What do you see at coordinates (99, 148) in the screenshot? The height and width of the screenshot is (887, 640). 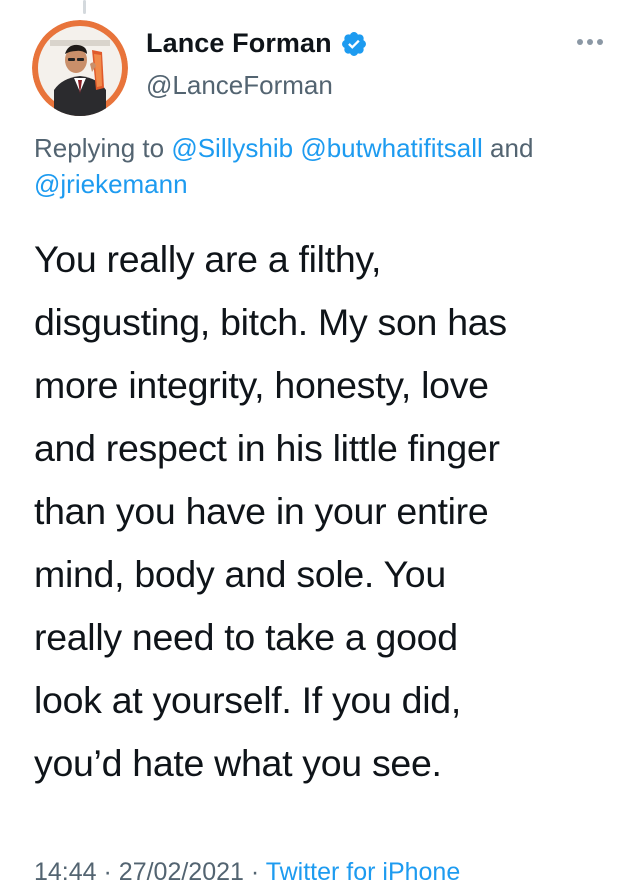 I see `replying-to-label: Replying to` at bounding box center [99, 148].